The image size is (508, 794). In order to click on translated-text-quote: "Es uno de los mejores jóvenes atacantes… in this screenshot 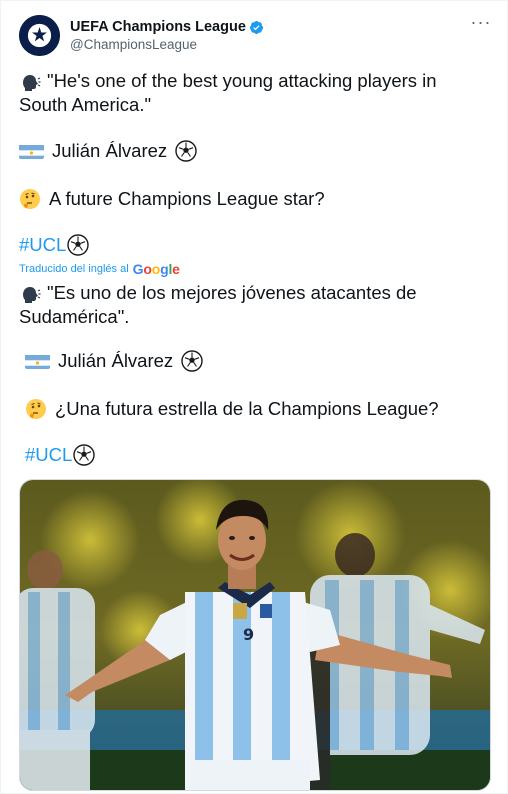, I will do `click(254, 305)`.